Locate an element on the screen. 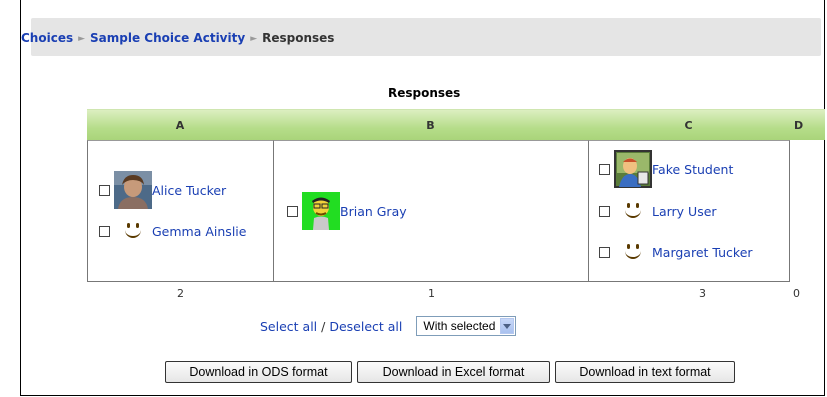  user-avatar-photo is located at coordinates (133, 190).